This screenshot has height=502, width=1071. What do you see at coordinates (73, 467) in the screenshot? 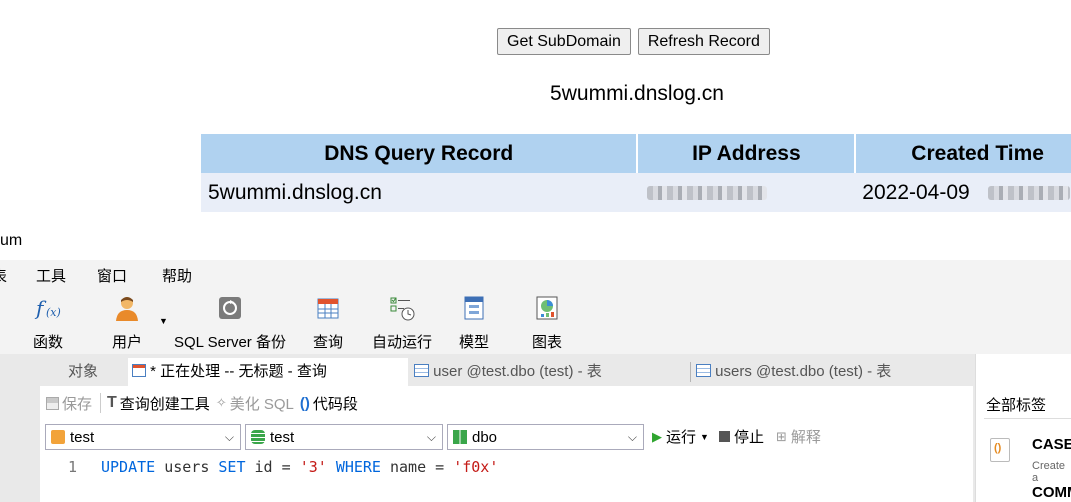
I see `line-number: 1` at bounding box center [73, 467].